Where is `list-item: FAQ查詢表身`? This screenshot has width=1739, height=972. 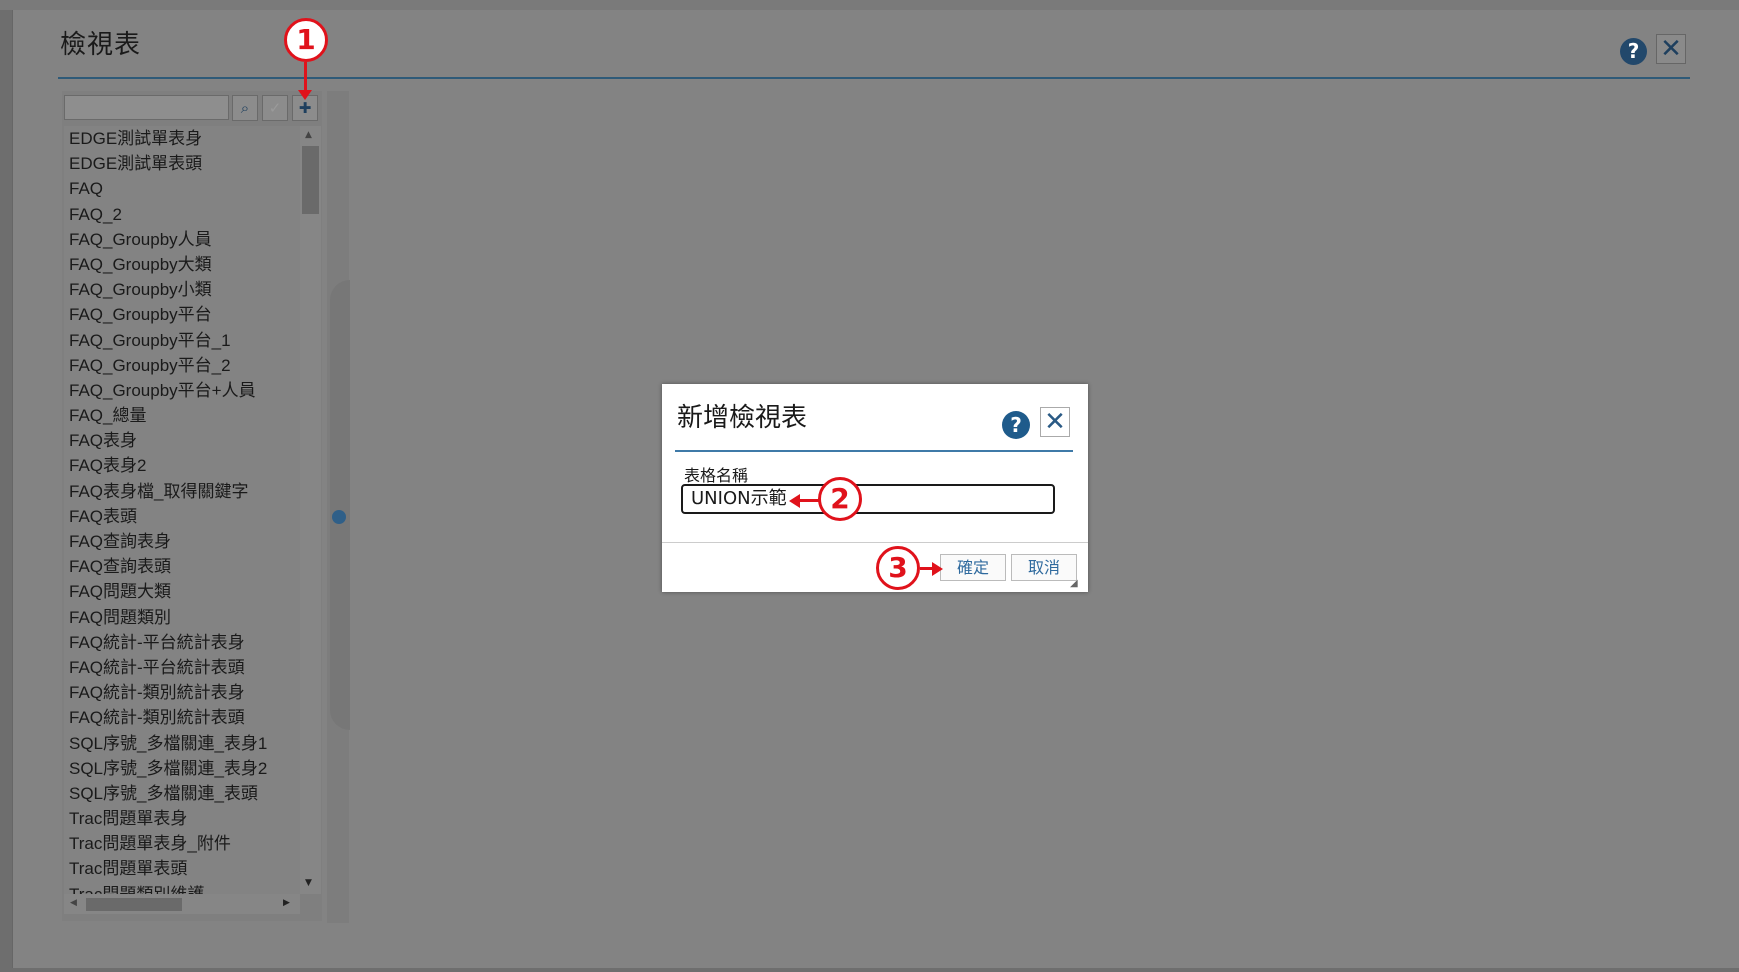
list-item: FAQ查詢表身 is located at coordinates (182, 541).